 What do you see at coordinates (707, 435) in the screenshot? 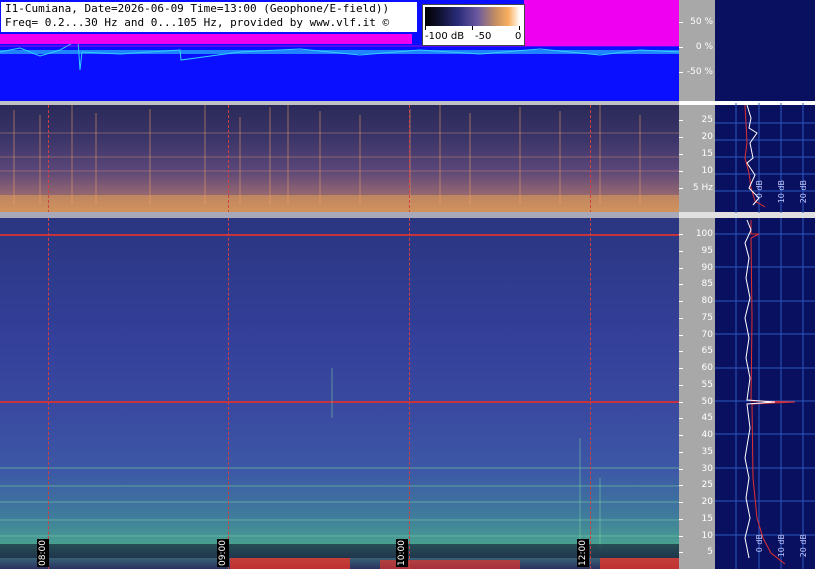
I see `highfreq-axis-label: 40` at bounding box center [707, 435].